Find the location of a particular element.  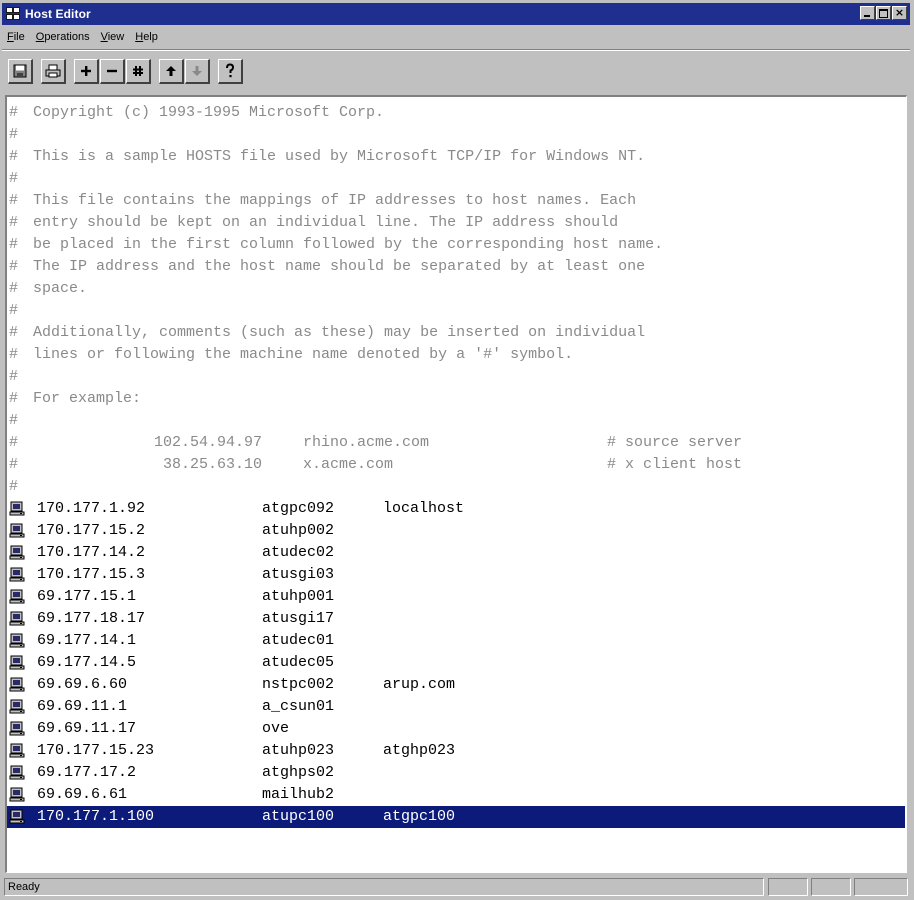

save-button is located at coordinates (20, 71).